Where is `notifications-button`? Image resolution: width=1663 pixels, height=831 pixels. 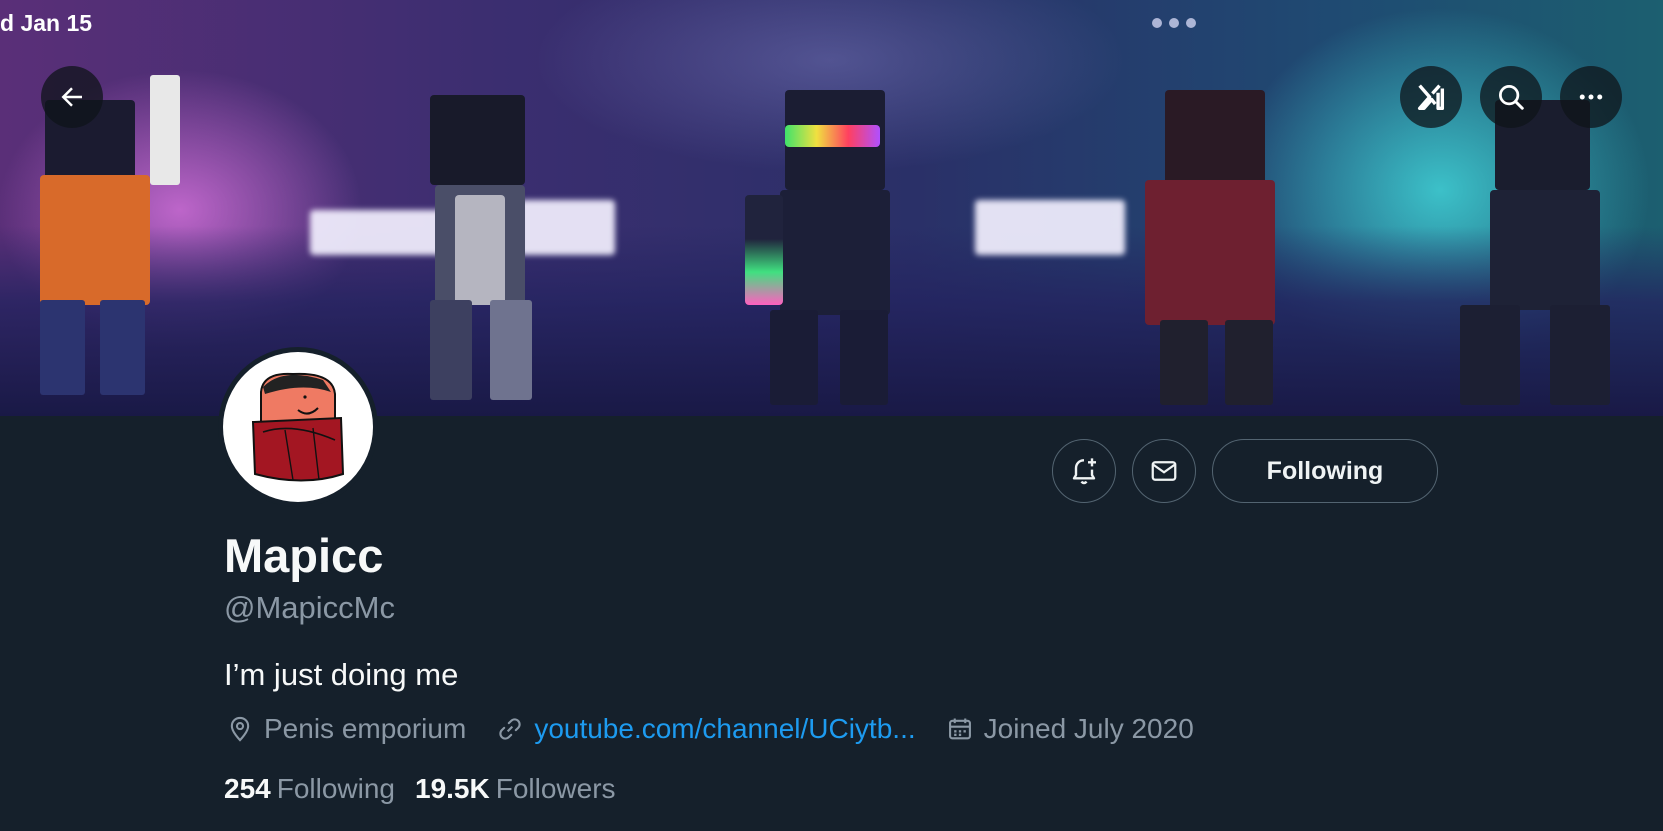 notifications-button is located at coordinates (1084, 471).